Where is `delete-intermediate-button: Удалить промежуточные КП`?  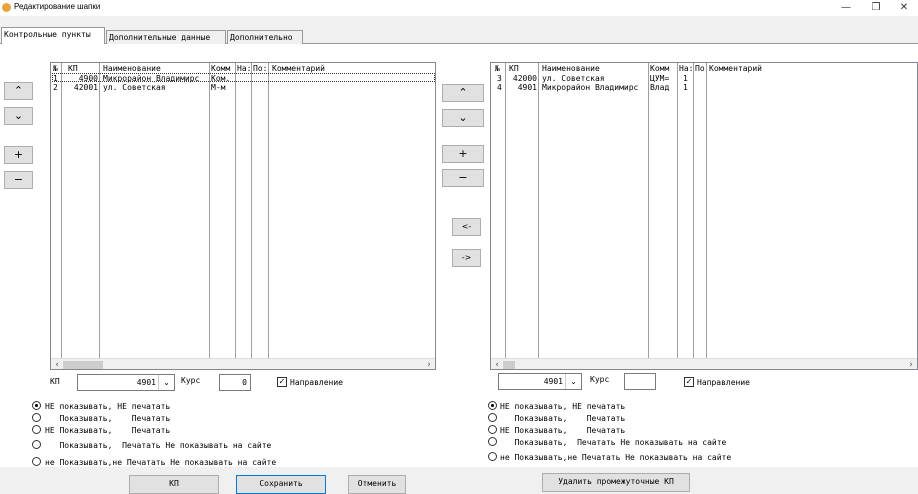 delete-intermediate-button: Удалить промежуточные КП is located at coordinates (616, 482).